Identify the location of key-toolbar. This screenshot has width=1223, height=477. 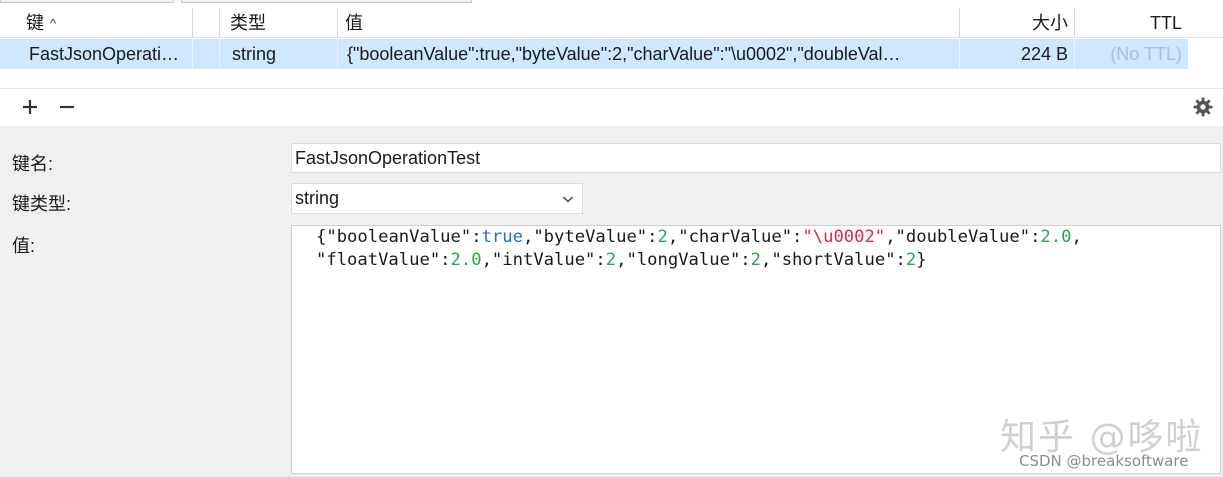
(611, 107).